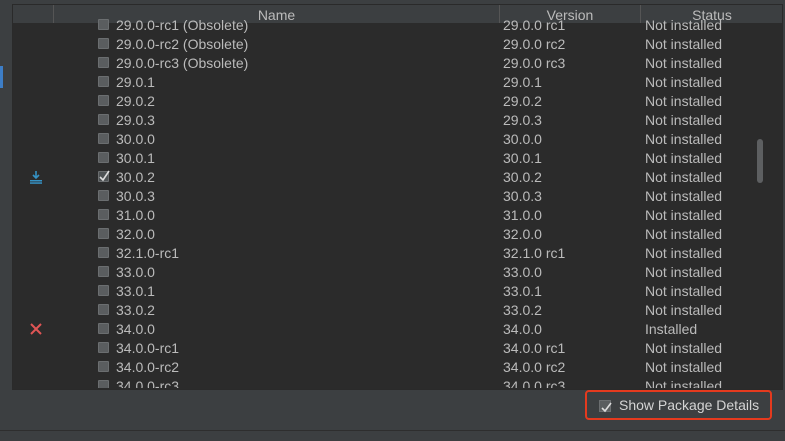 The height and width of the screenshot is (441, 785). What do you see at coordinates (534, 348) in the screenshot?
I see `package-version: 34.0.0 rc1` at bounding box center [534, 348].